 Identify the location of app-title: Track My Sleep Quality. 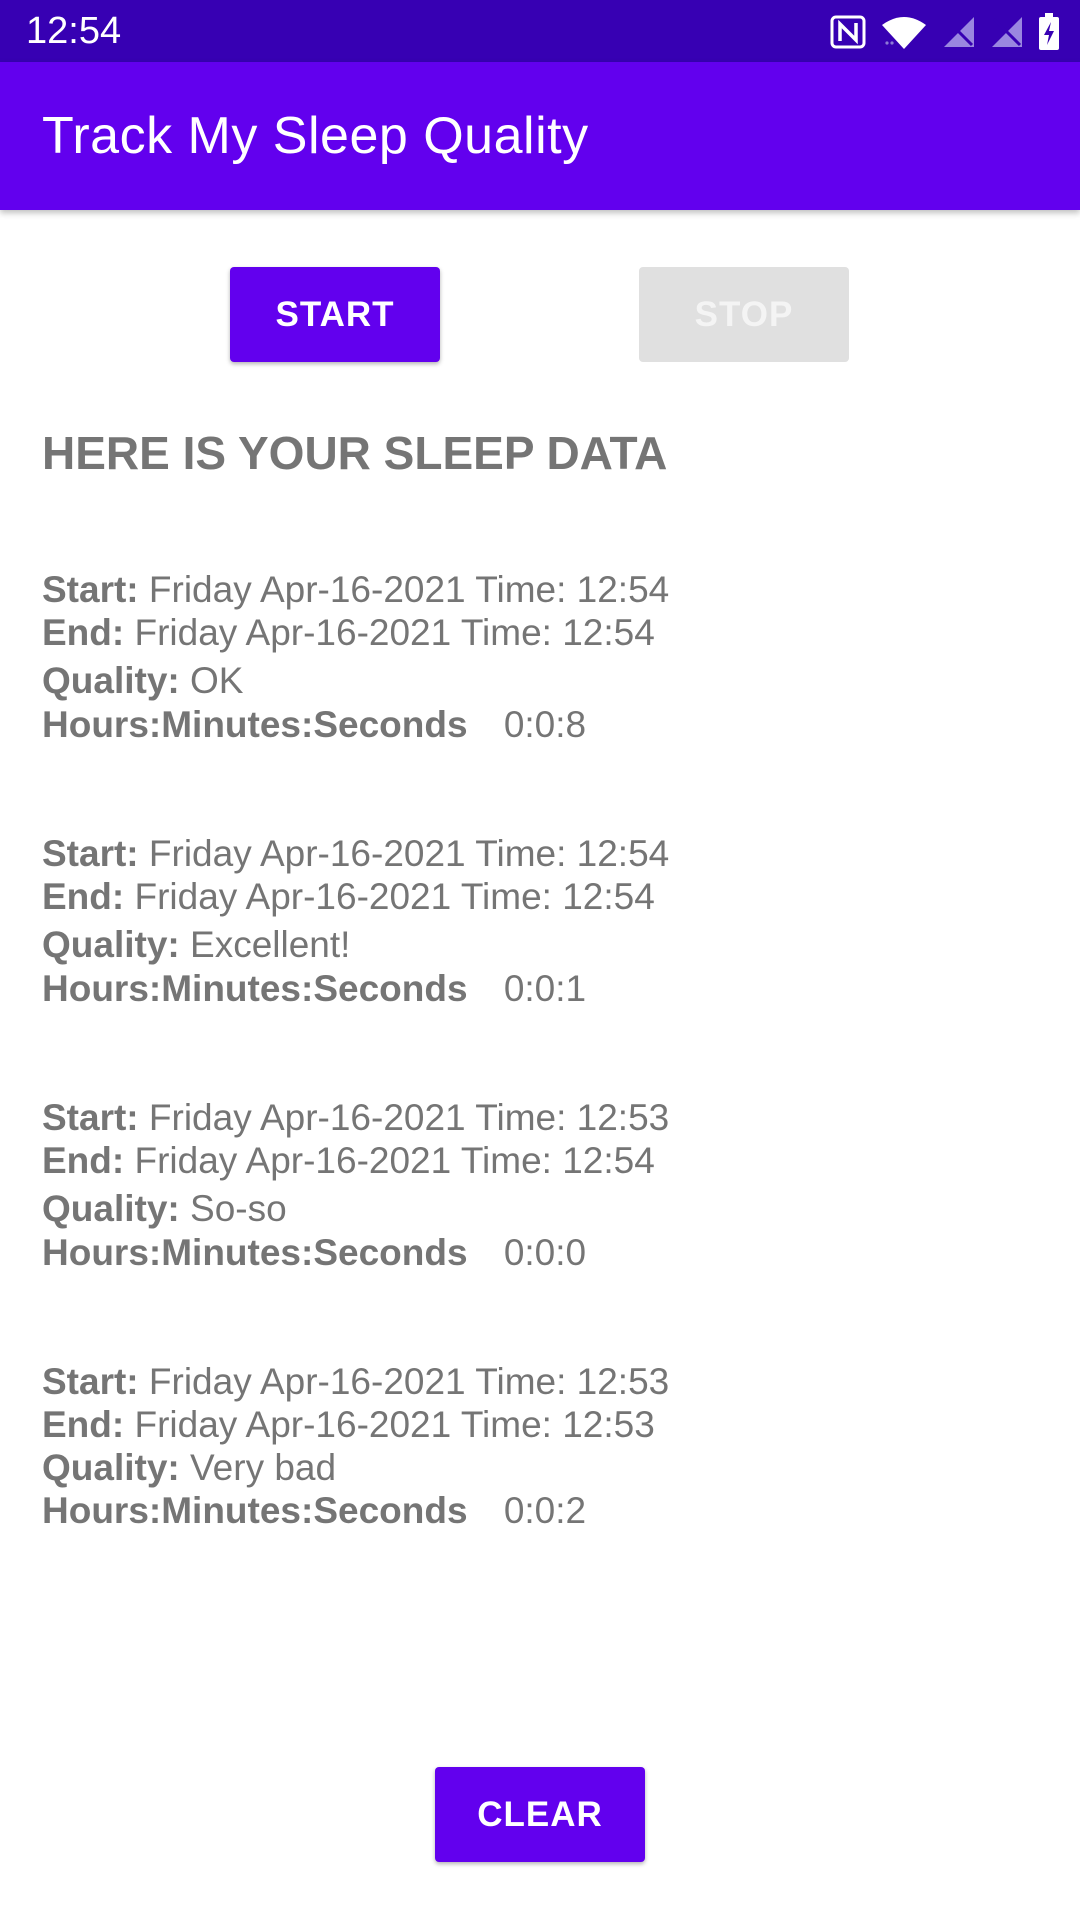
(315, 136).